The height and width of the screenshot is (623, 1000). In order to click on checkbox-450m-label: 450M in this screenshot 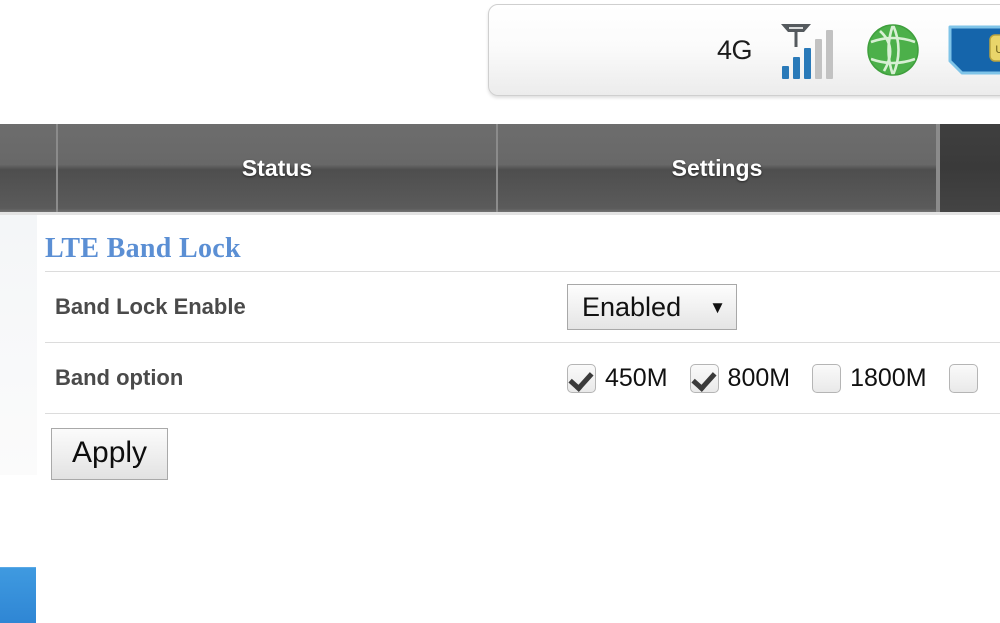, I will do `click(636, 377)`.